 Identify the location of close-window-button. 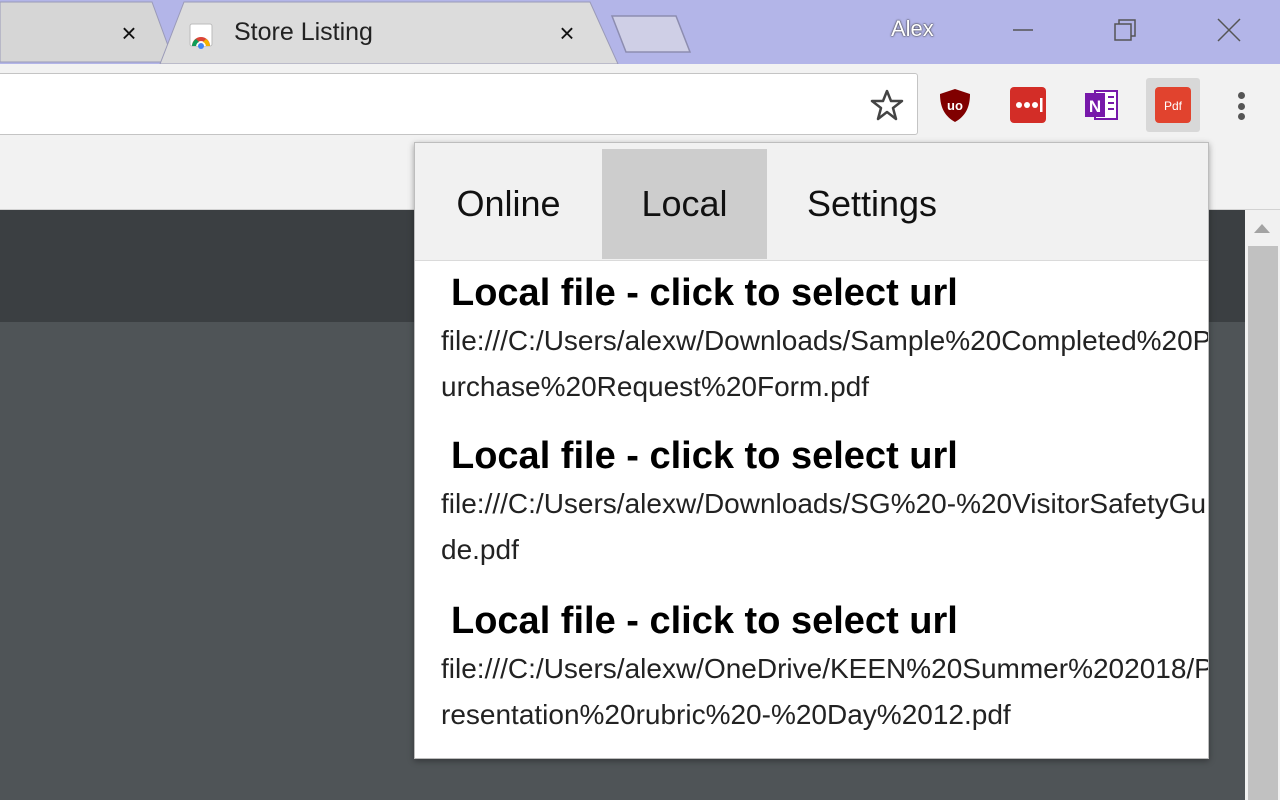
(1229, 30).